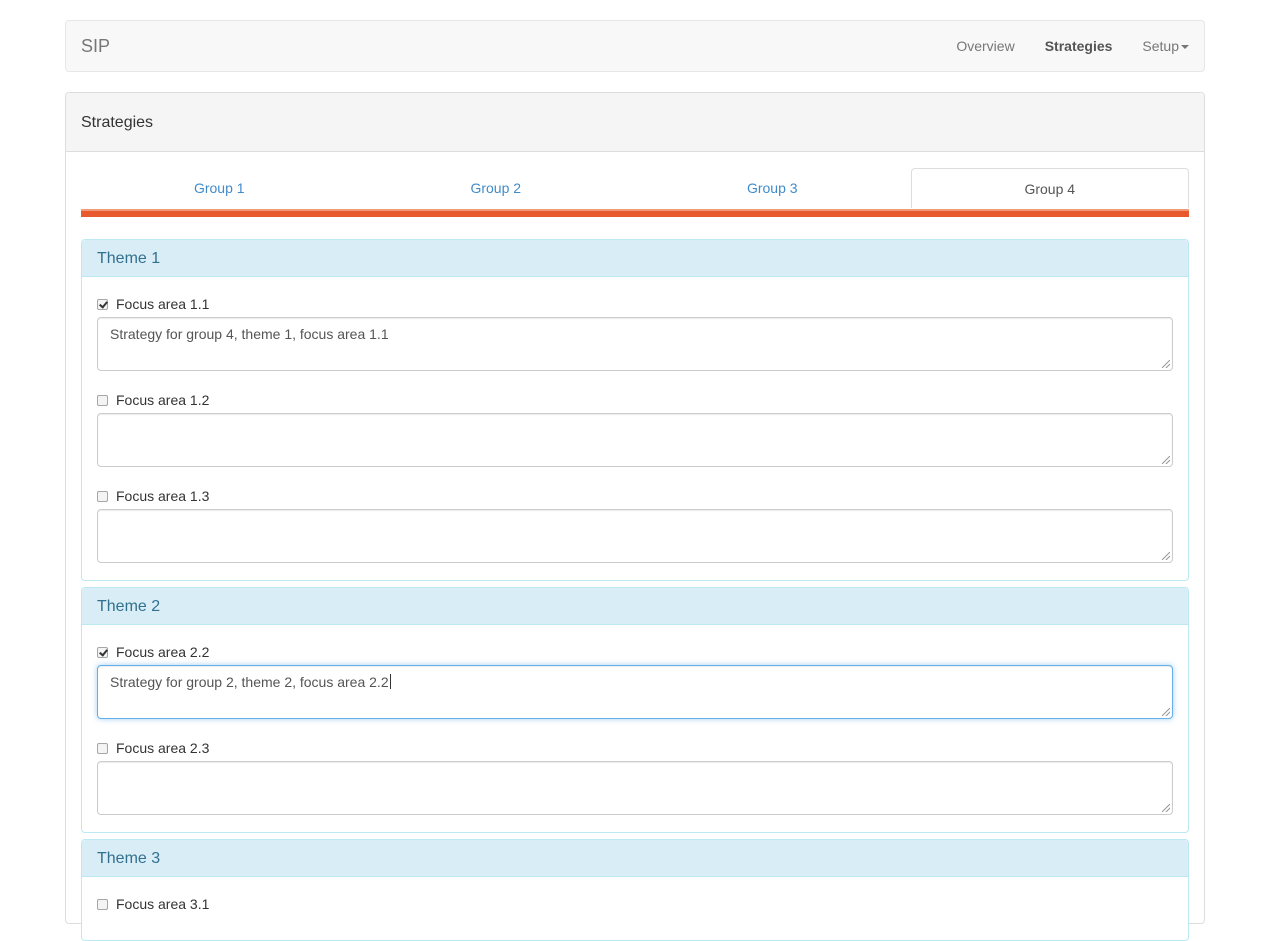 This screenshot has width=1267, height=941. Describe the element at coordinates (117, 122) in the screenshot. I see `page-title: Strategies` at that location.